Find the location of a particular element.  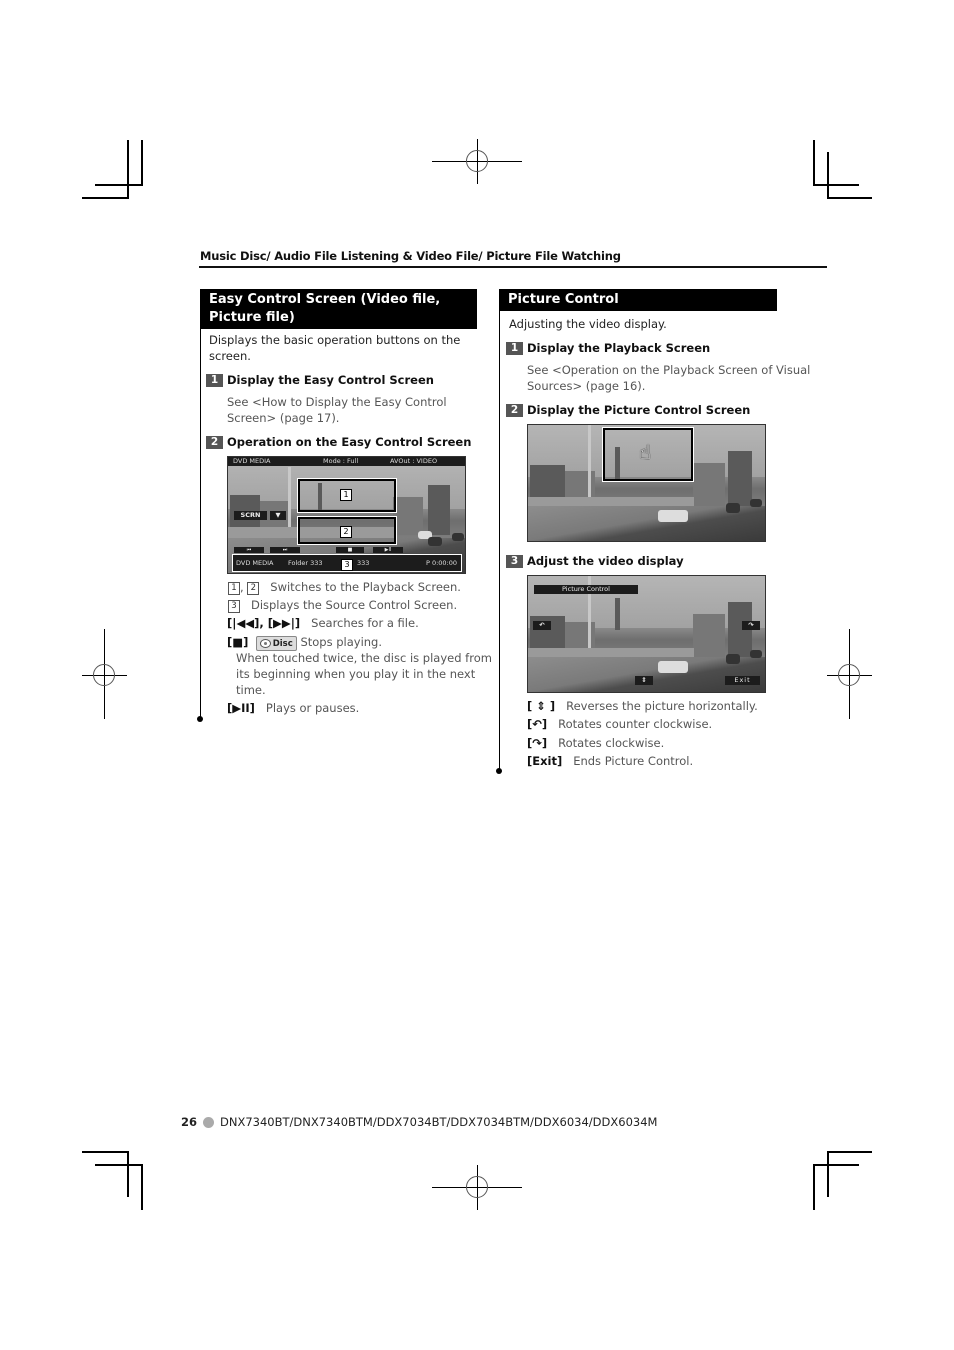

region-3-tag: 3 is located at coordinates (347, 565).